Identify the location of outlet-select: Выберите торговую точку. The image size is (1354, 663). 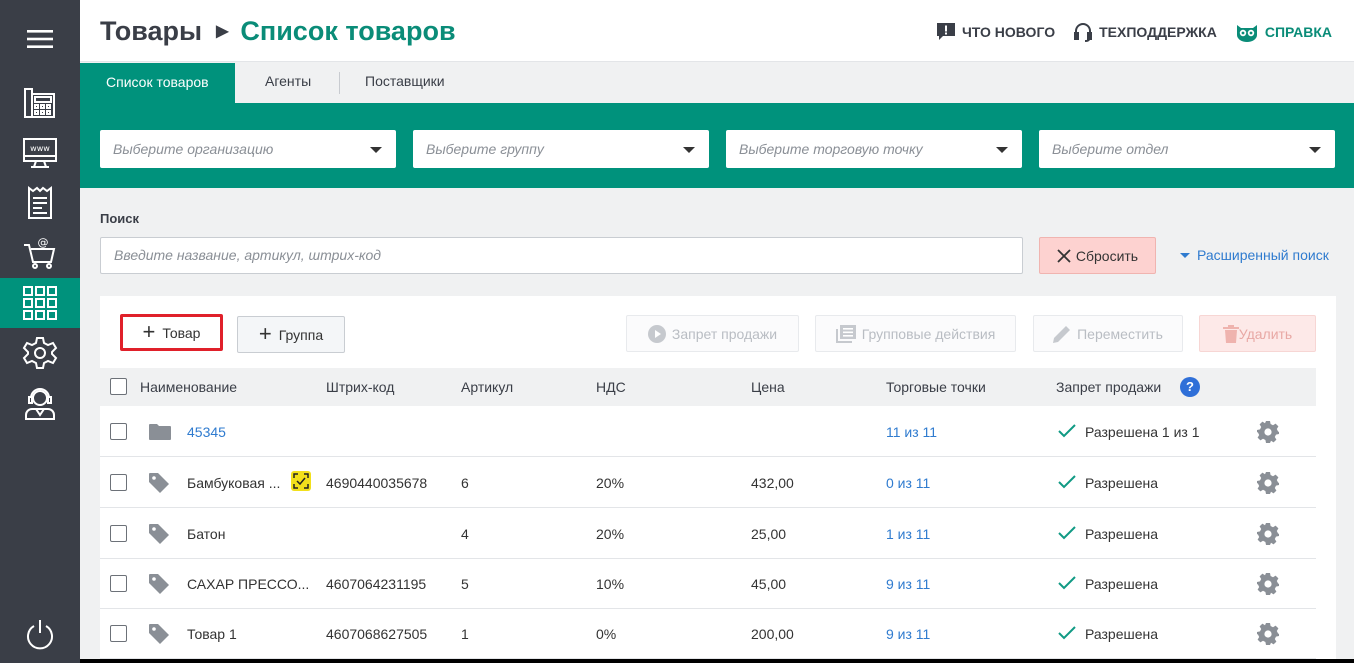
(874, 149).